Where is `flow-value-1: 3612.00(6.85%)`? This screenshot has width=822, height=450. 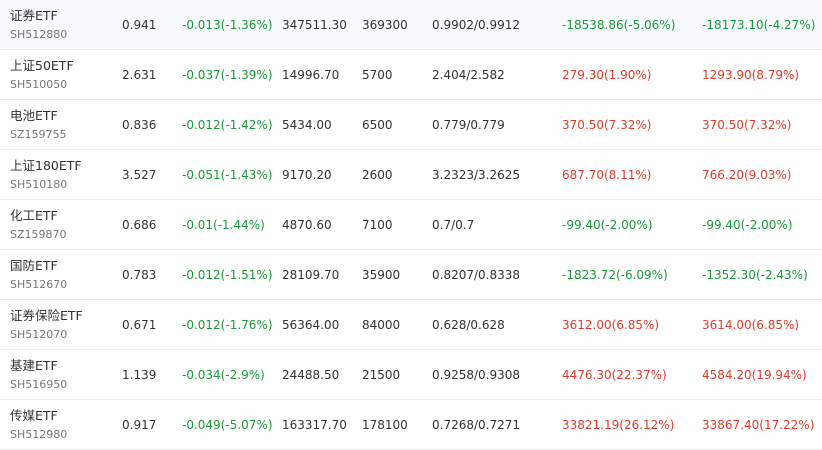 flow-value-1: 3612.00(6.85%) is located at coordinates (611, 325).